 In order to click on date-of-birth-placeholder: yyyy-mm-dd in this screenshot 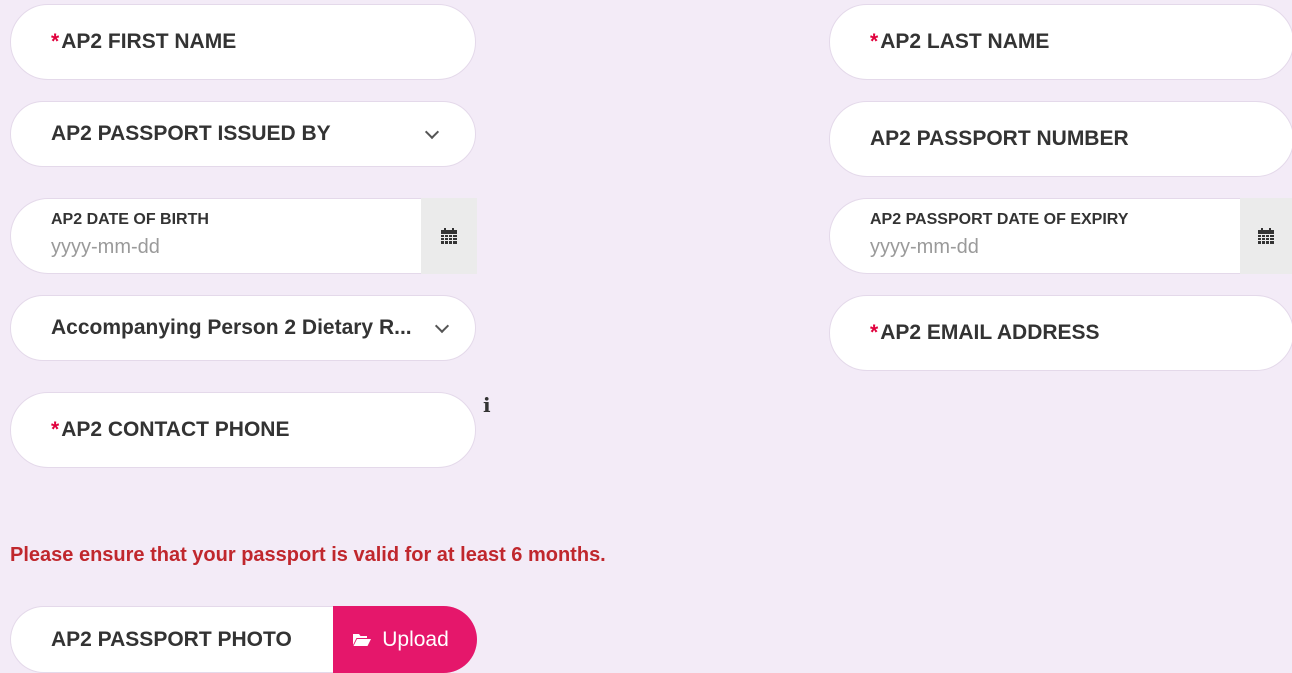, I will do `click(105, 247)`.